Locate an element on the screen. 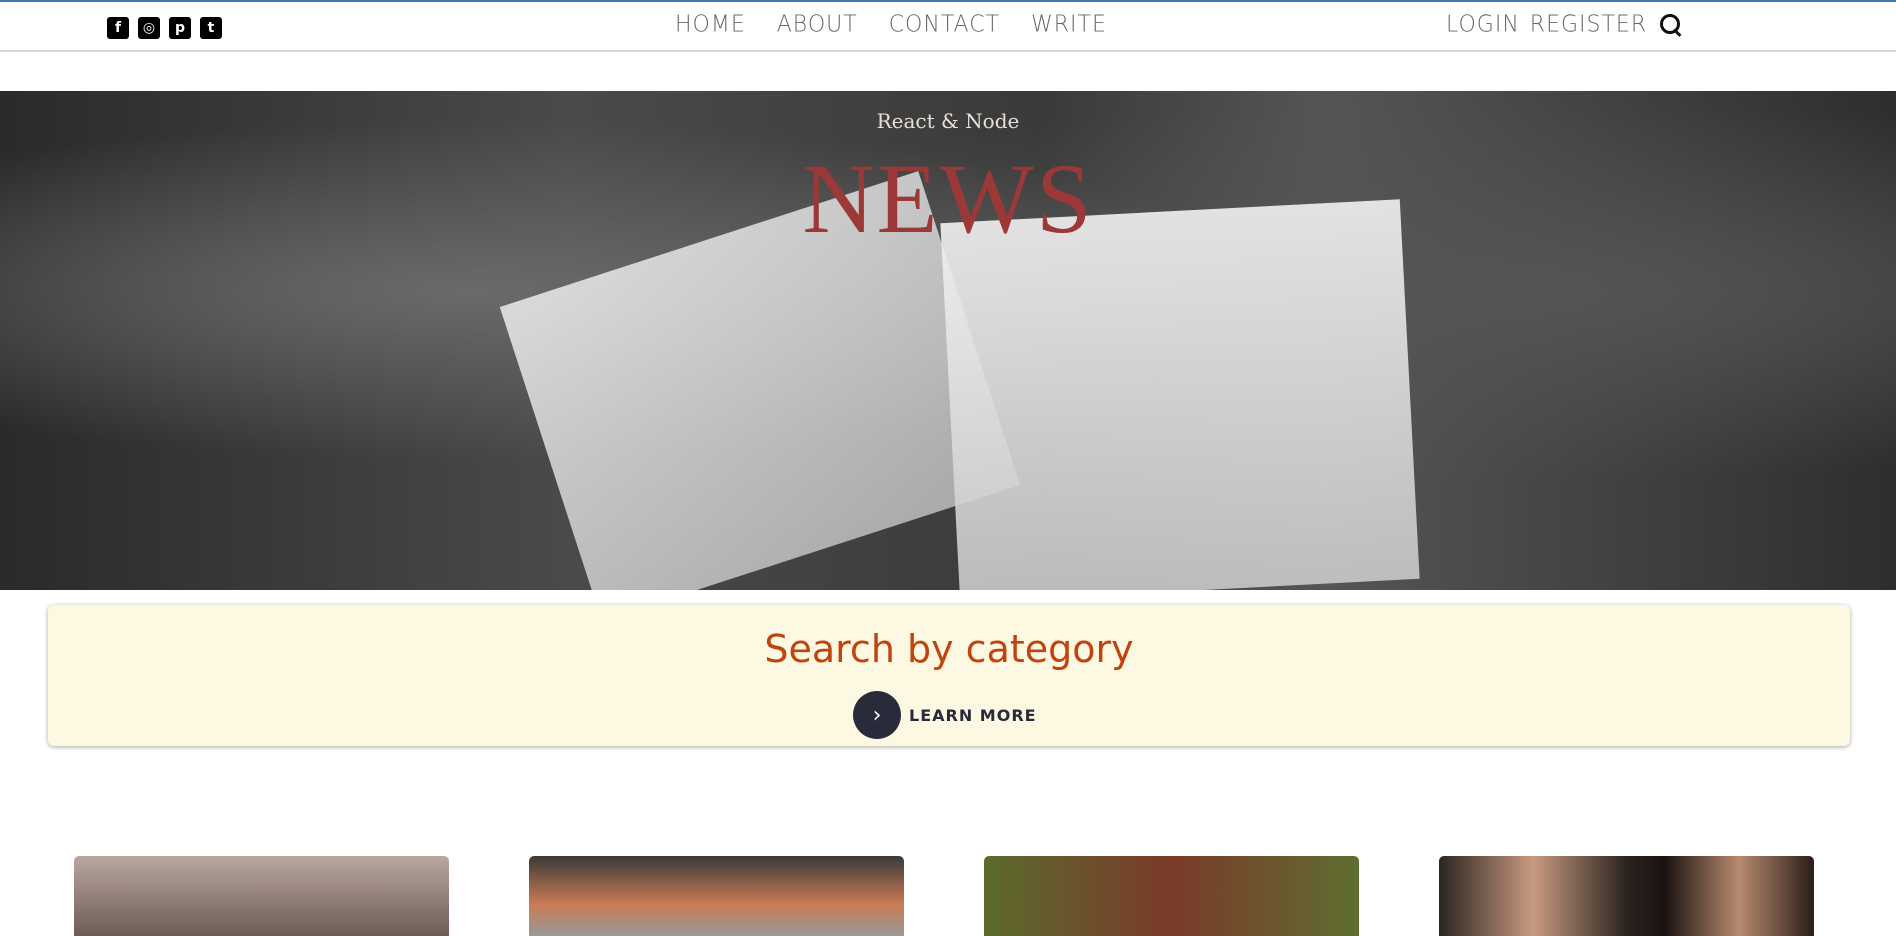 The image size is (1896, 936). main-nav: HOME ABOUT CONTACT WRITE is located at coordinates (891, 24).